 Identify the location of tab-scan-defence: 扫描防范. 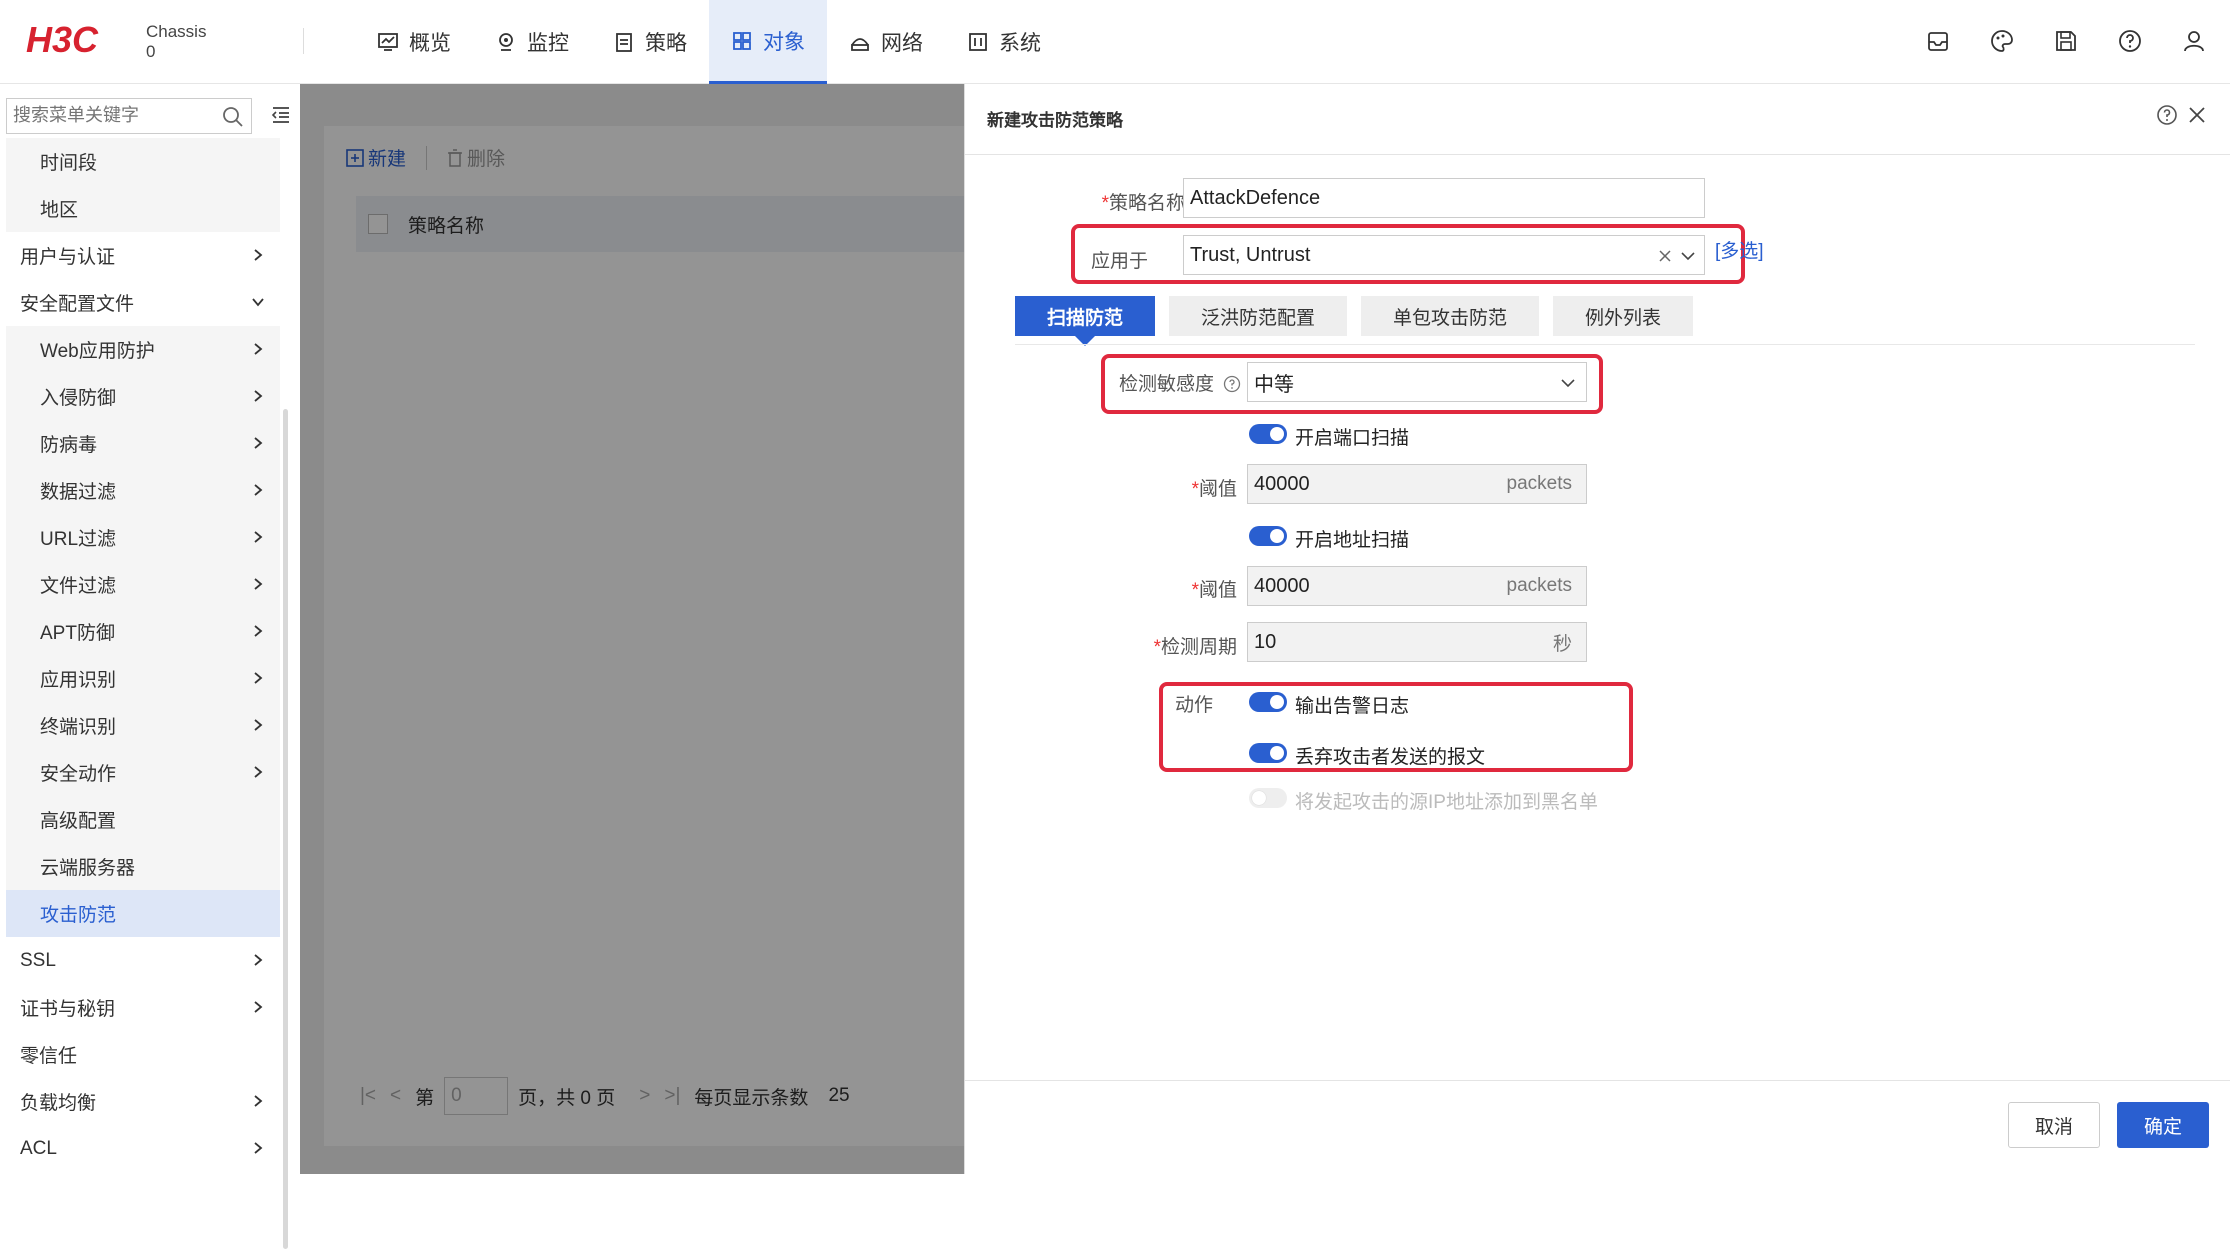
(1085, 321).